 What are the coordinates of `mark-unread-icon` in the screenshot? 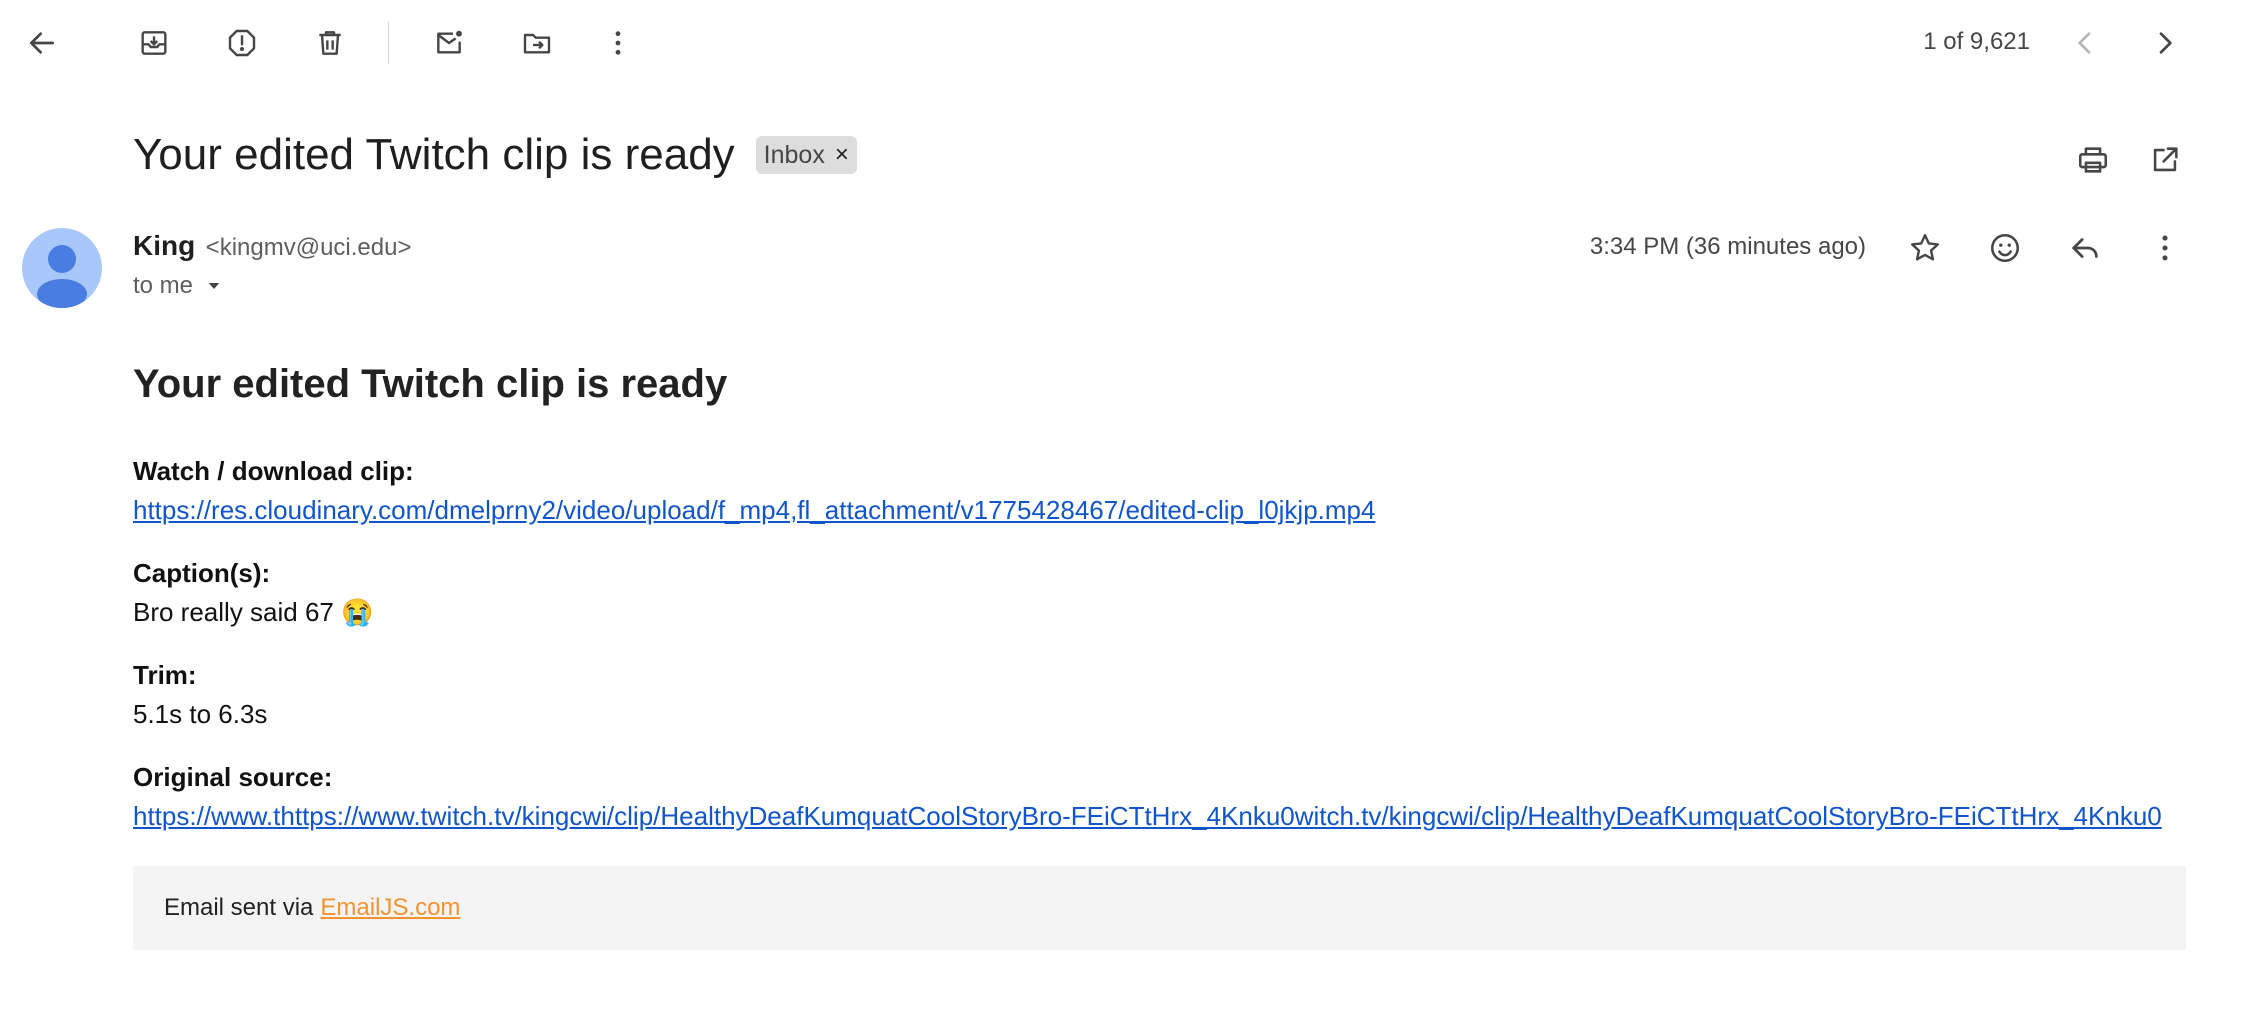 It's located at (449, 42).